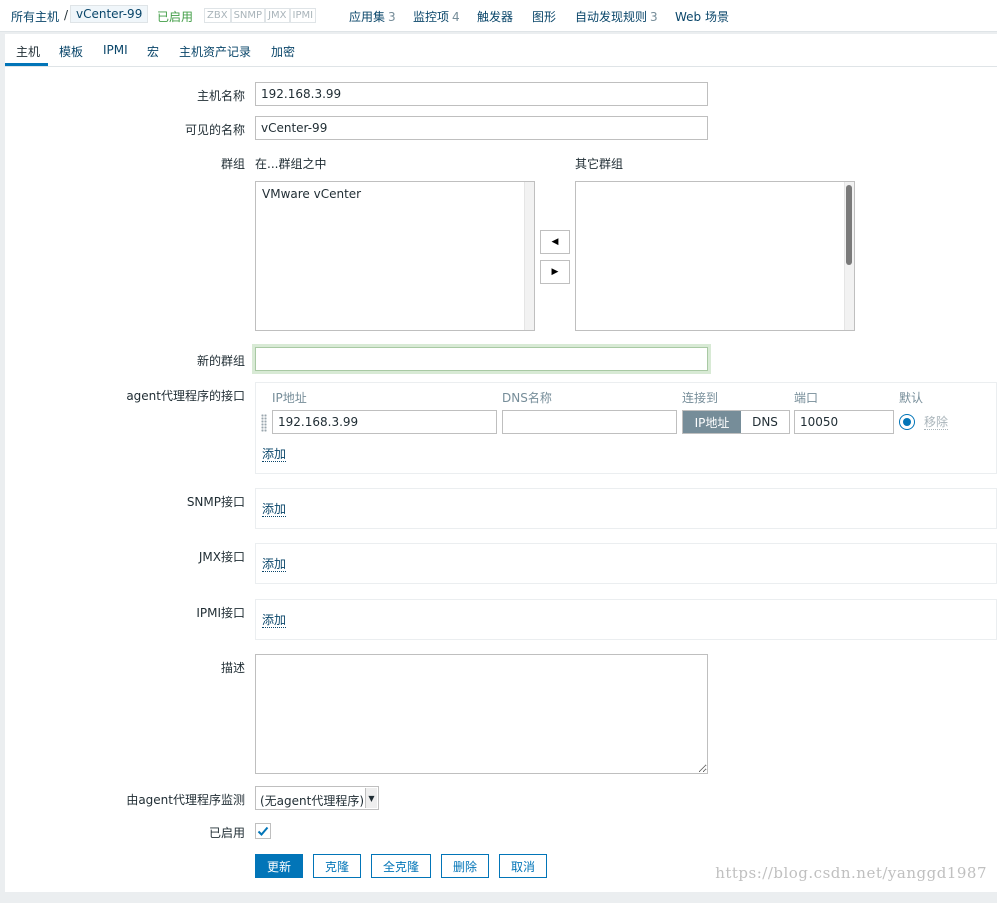  I want to click on connect-to-toggle: IP地址 DNS, so click(736, 422).